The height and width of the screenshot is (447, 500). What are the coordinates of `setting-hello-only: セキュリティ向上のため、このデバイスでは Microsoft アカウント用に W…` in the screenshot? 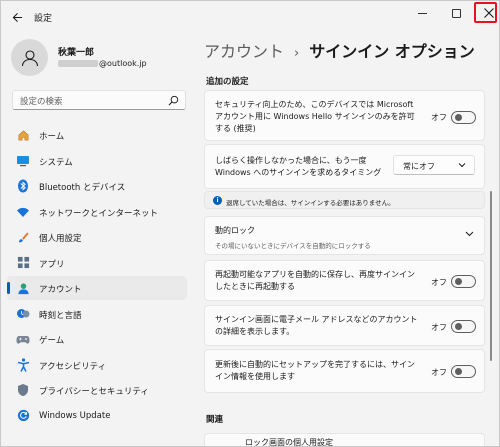 It's located at (344, 115).